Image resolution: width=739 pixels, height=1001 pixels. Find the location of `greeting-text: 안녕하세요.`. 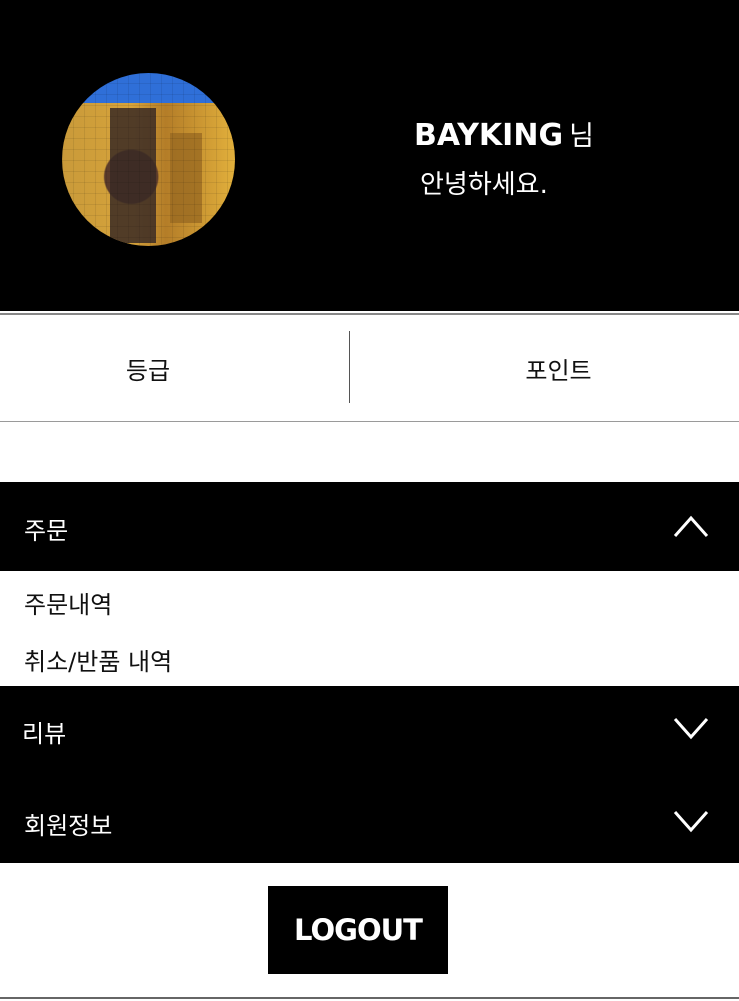

greeting-text: 안녕하세요. is located at coordinates (484, 185).